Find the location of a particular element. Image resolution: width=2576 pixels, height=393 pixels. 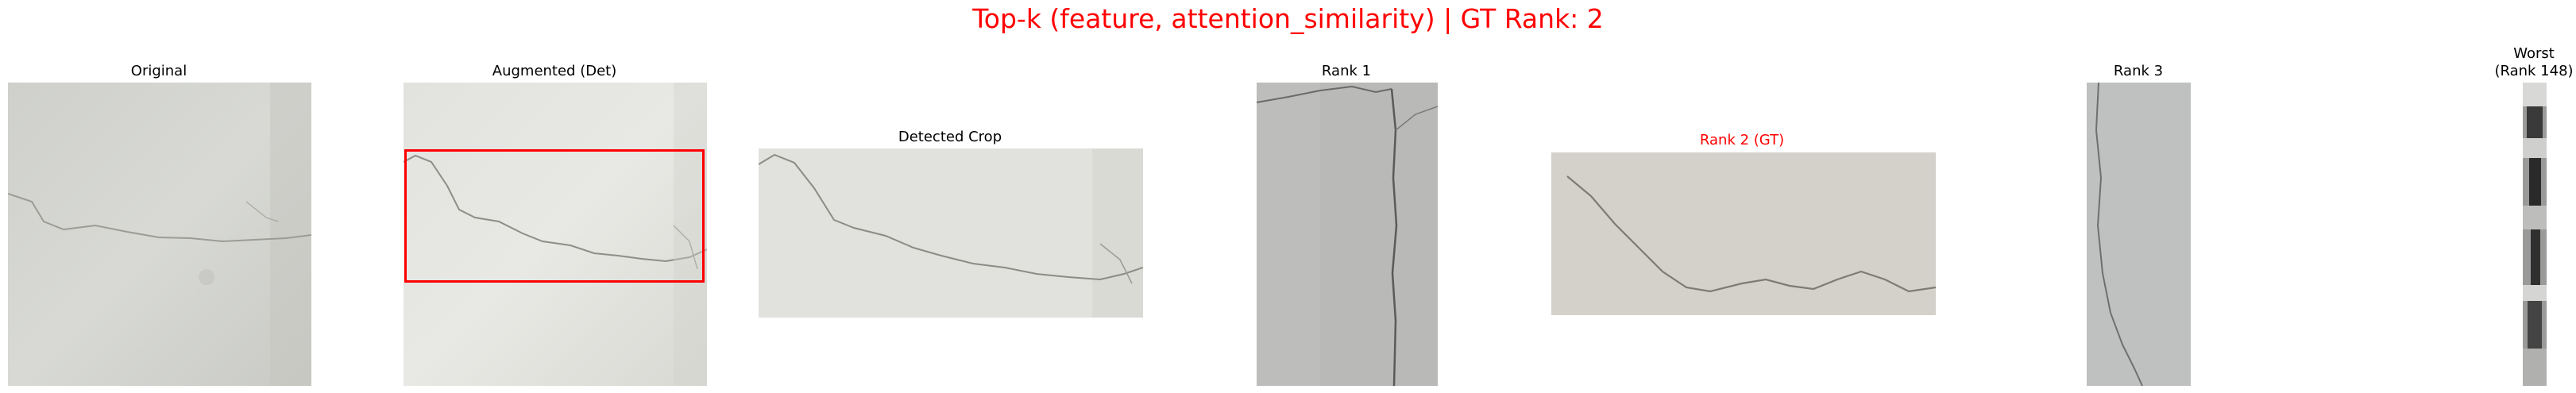

augmented-image is located at coordinates (555, 234).